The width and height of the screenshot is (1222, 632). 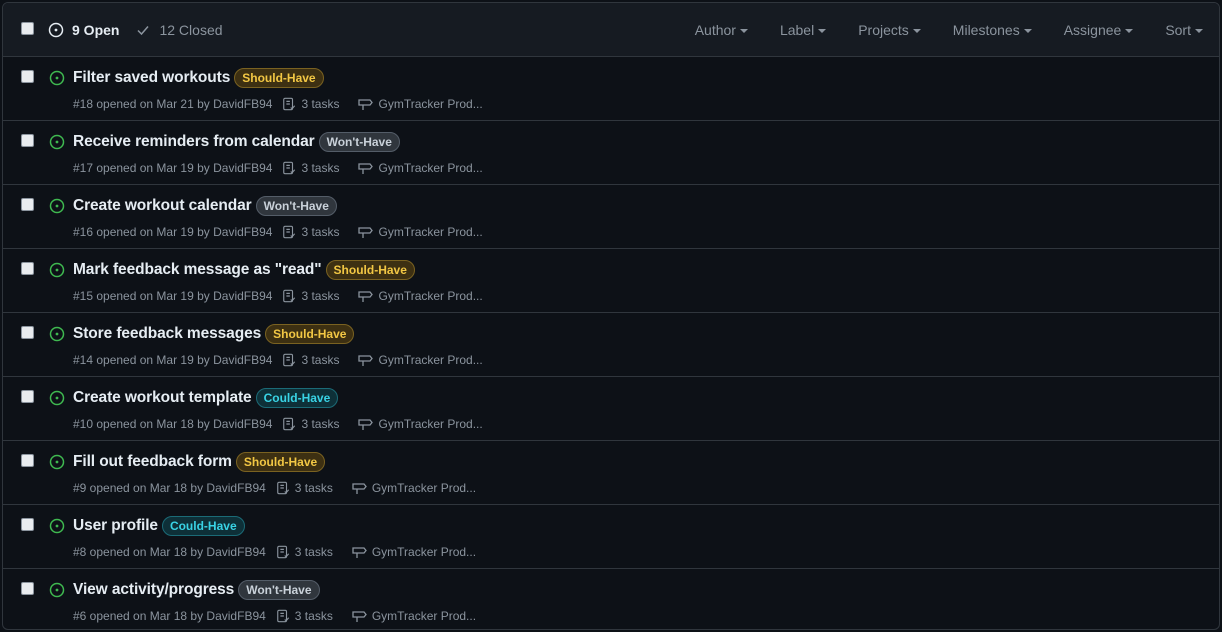 I want to click on sort-filter: Sort, so click(x=1184, y=30).